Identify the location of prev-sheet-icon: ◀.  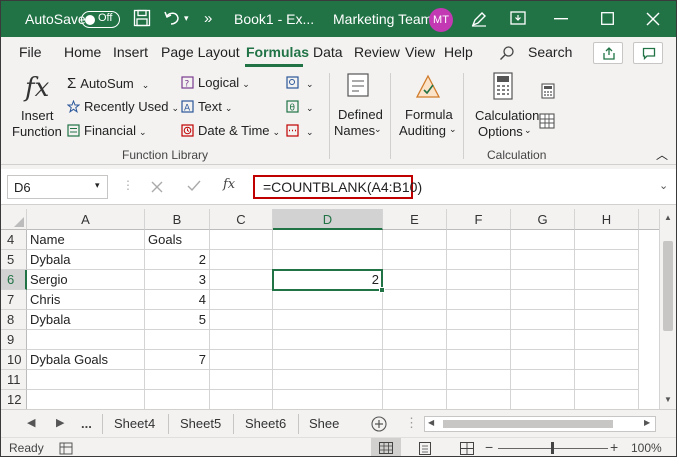
(31, 422).